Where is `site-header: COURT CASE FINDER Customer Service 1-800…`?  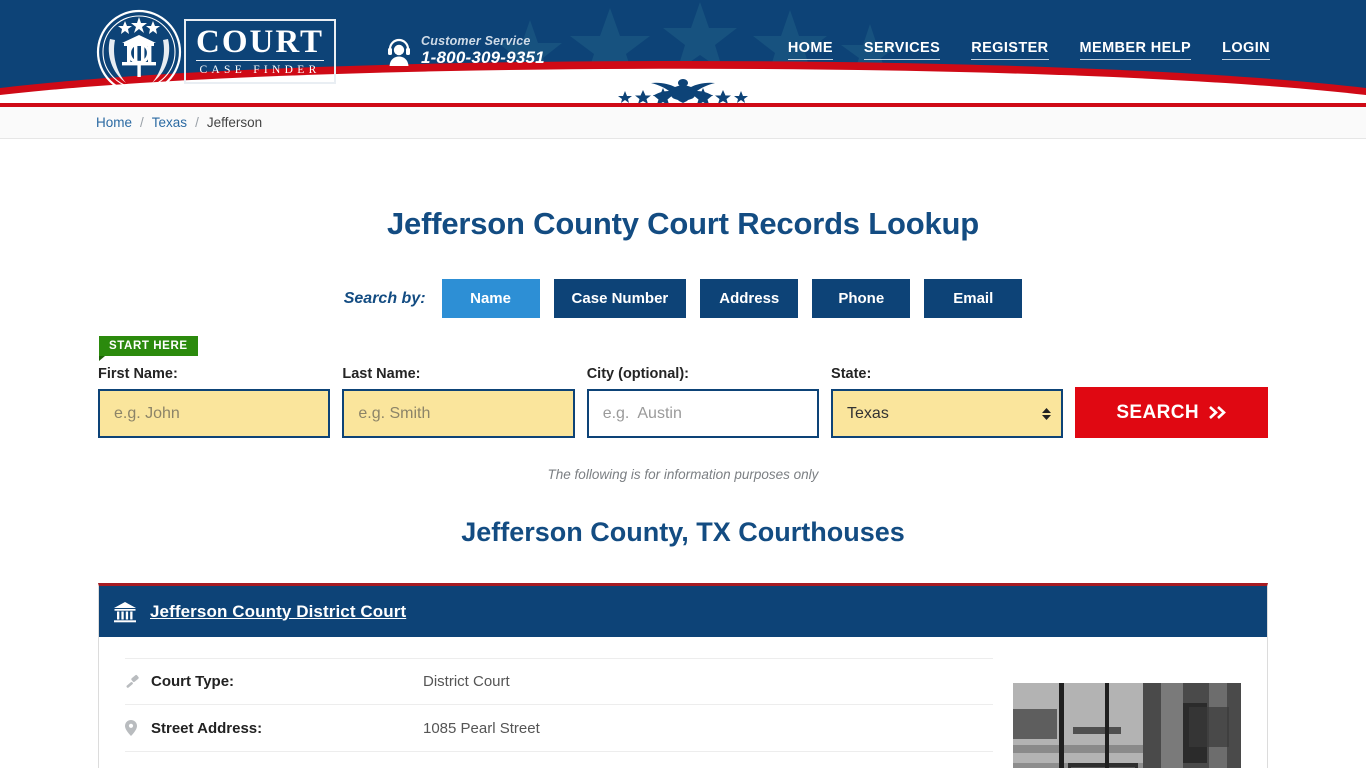
site-header: COURT CASE FINDER Customer Service 1-800… is located at coordinates (683, 51).